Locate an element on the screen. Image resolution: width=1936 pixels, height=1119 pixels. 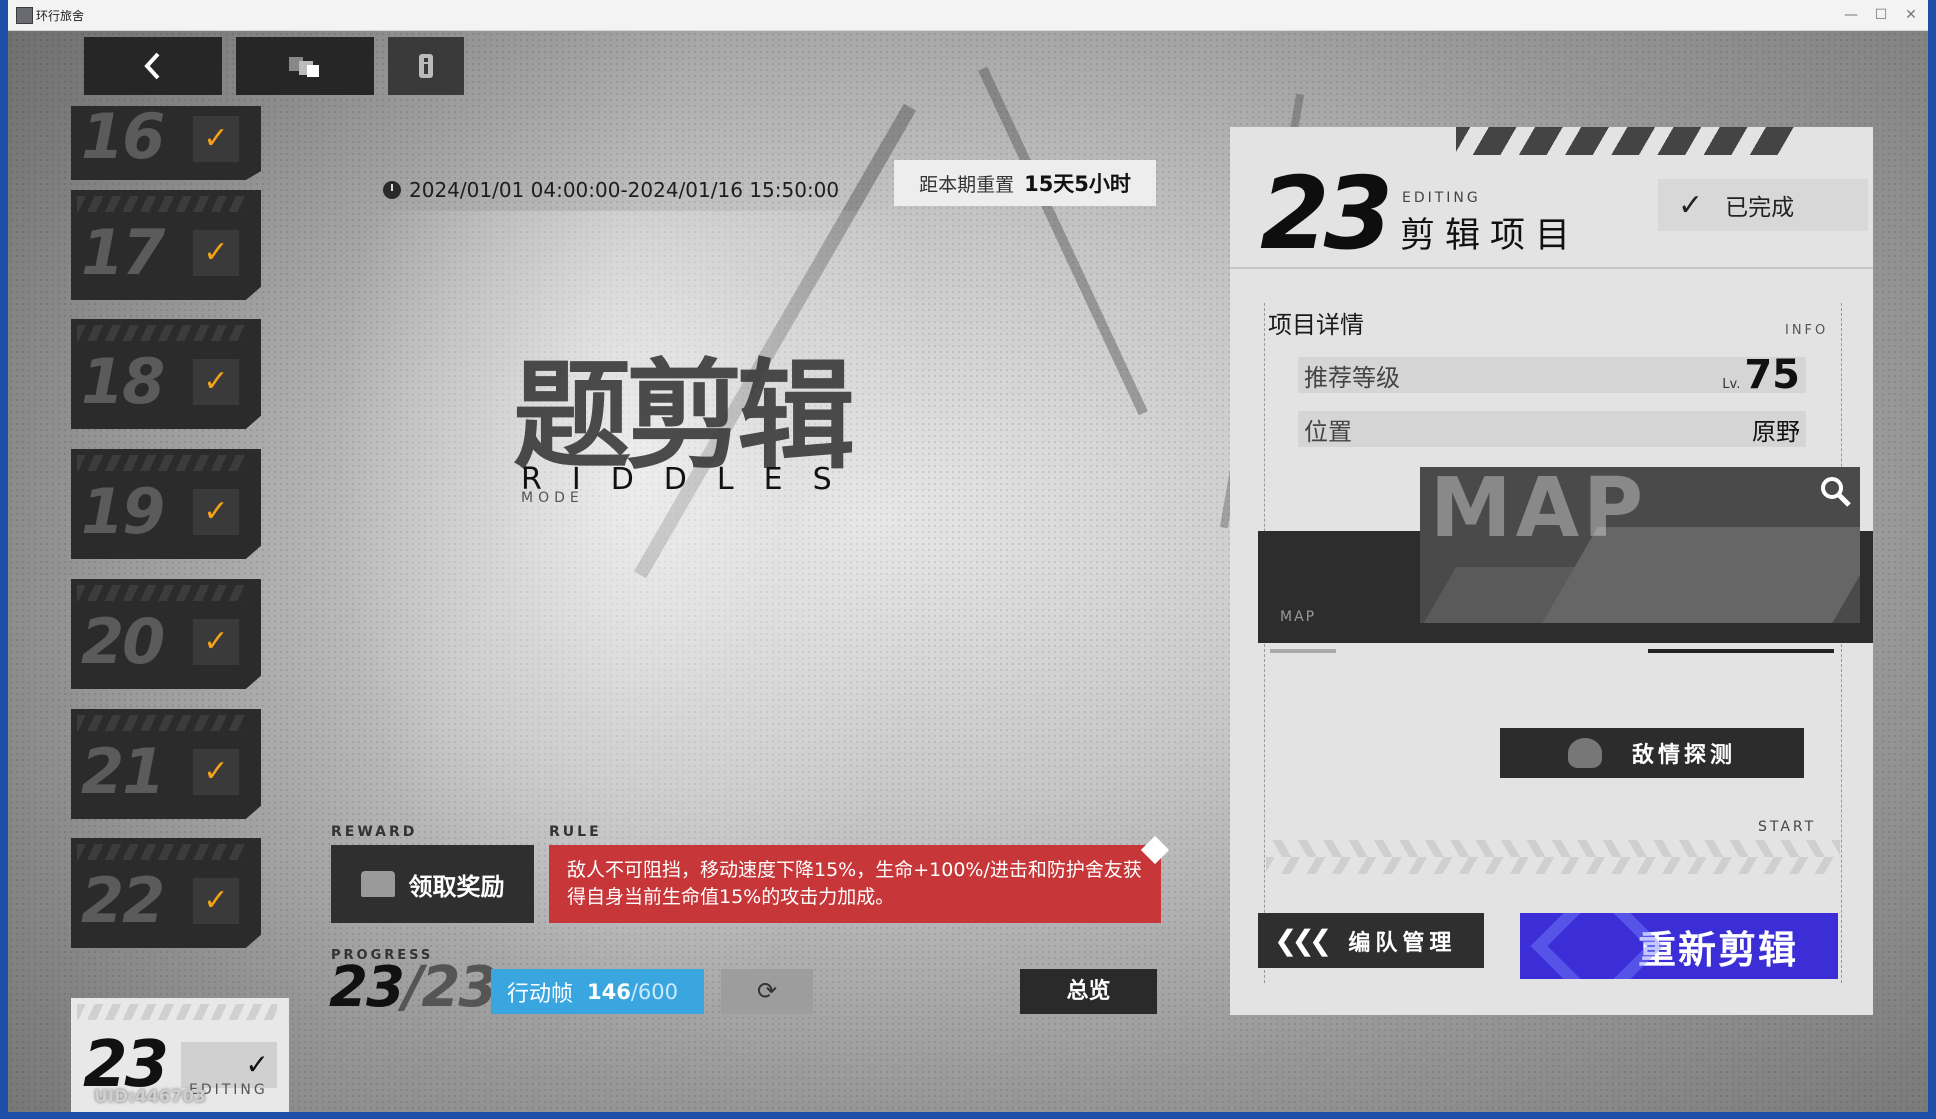
reward-section-label: REWARD is located at coordinates (374, 832).